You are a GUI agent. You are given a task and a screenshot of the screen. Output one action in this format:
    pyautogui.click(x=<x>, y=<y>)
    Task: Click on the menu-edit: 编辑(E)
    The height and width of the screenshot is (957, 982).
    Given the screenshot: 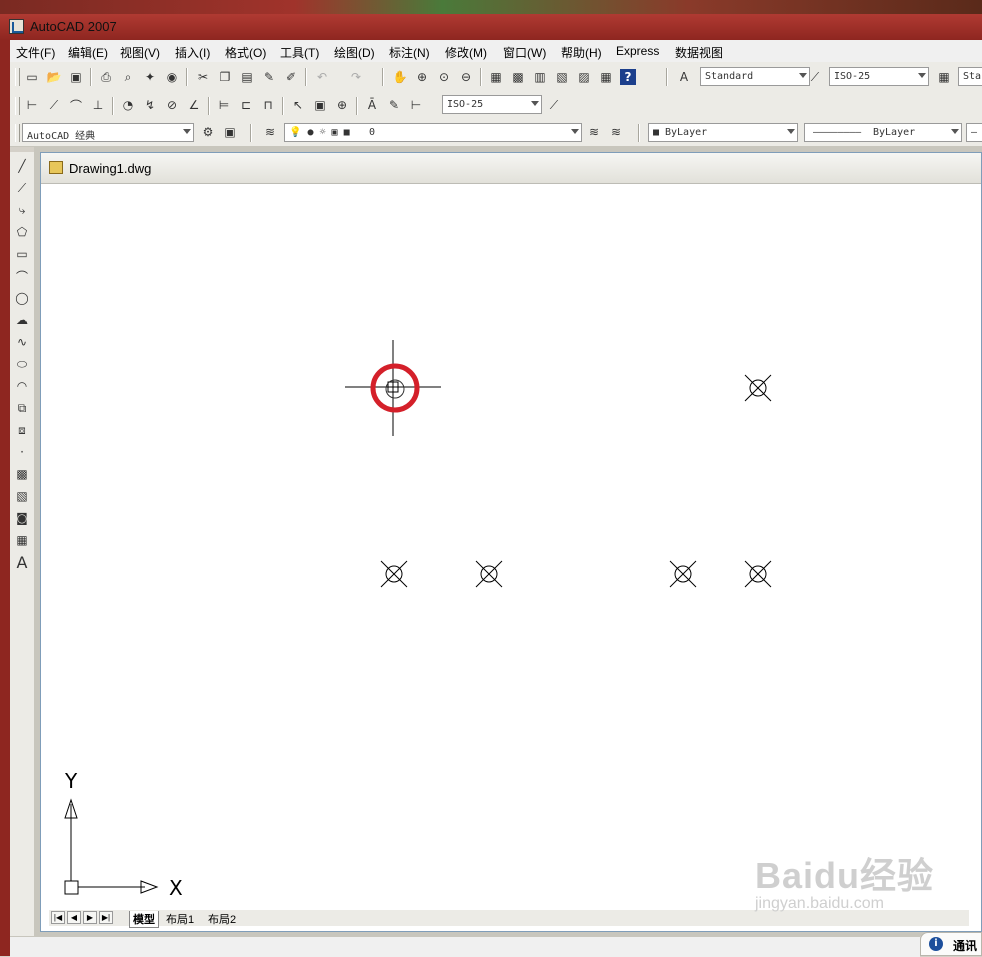 What is the action you would take?
    pyautogui.click(x=88, y=52)
    